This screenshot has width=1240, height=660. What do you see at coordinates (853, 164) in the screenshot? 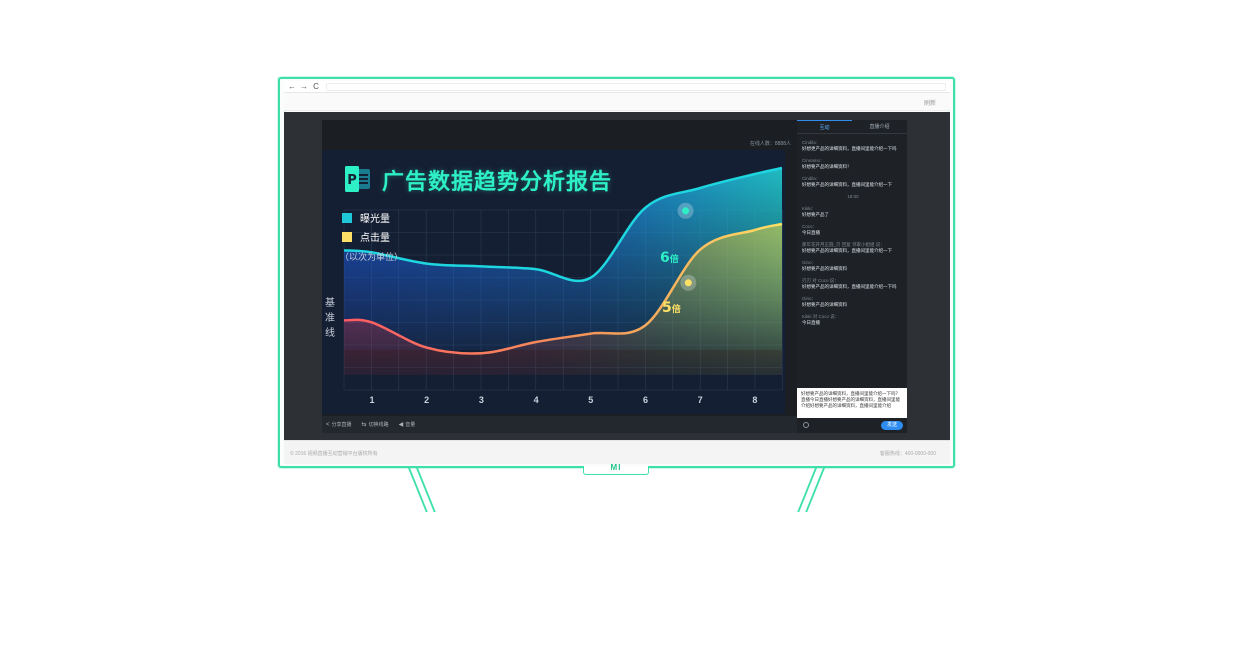
I see `chat-message: Cinnamo： 好想要产品的详细资料！` at bounding box center [853, 164].